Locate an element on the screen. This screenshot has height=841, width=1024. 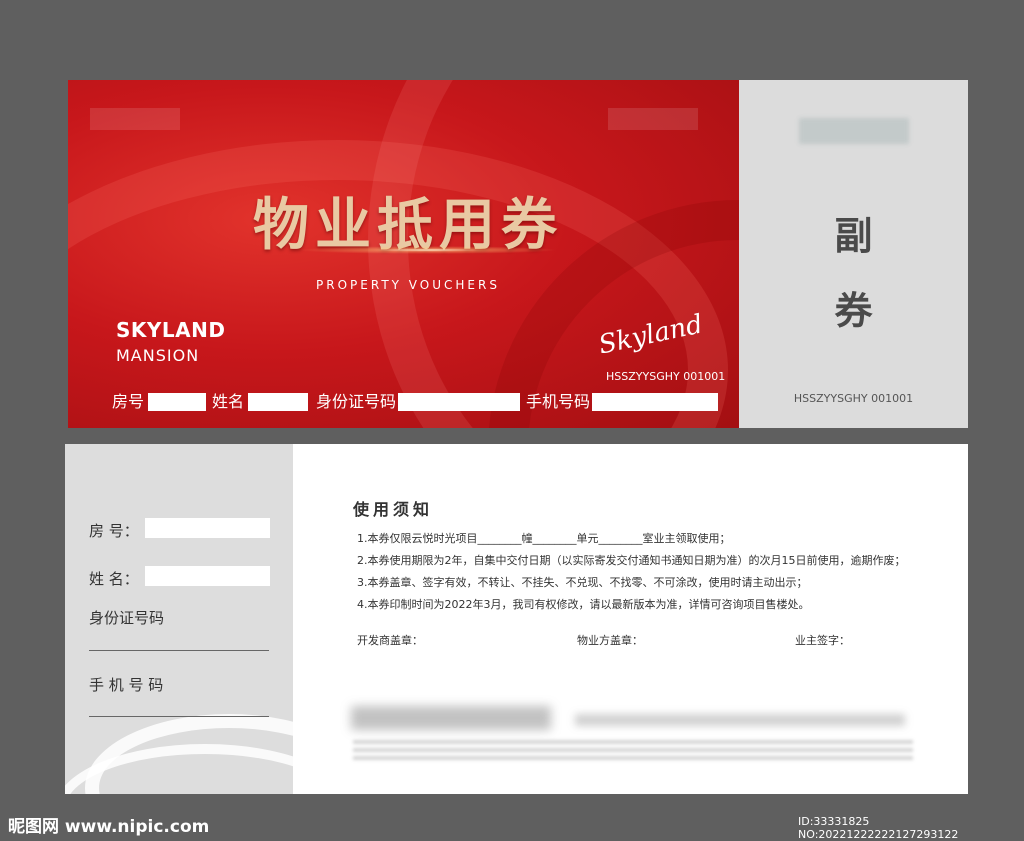
watermark-id: ID:33331825 NO:20221222222127293122 is located at coordinates (878, 828).